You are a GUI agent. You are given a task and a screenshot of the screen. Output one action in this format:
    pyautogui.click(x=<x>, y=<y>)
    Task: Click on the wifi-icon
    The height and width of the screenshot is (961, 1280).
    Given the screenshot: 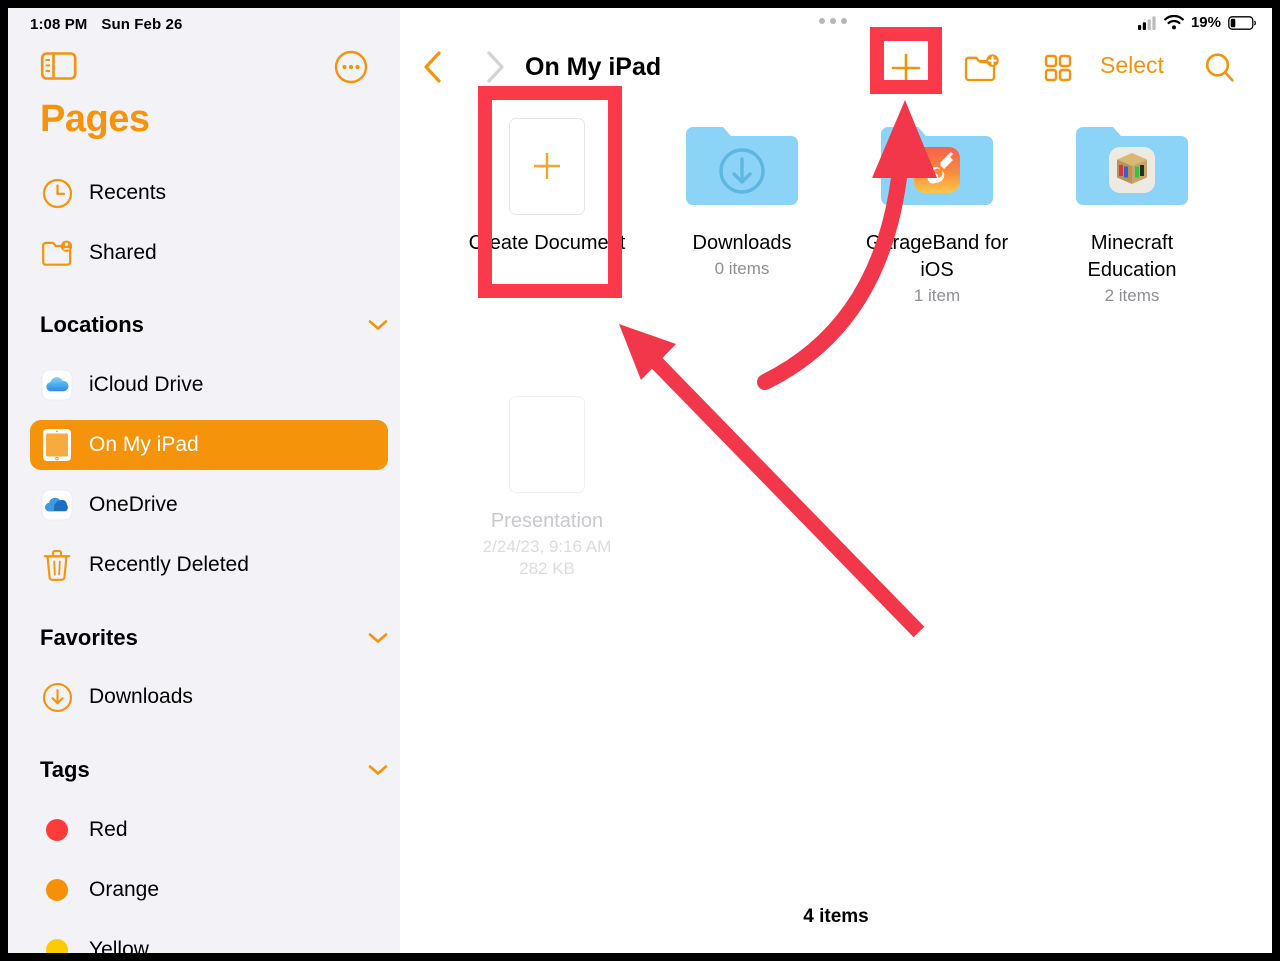 What is the action you would take?
    pyautogui.click(x=1174, y=22)
    